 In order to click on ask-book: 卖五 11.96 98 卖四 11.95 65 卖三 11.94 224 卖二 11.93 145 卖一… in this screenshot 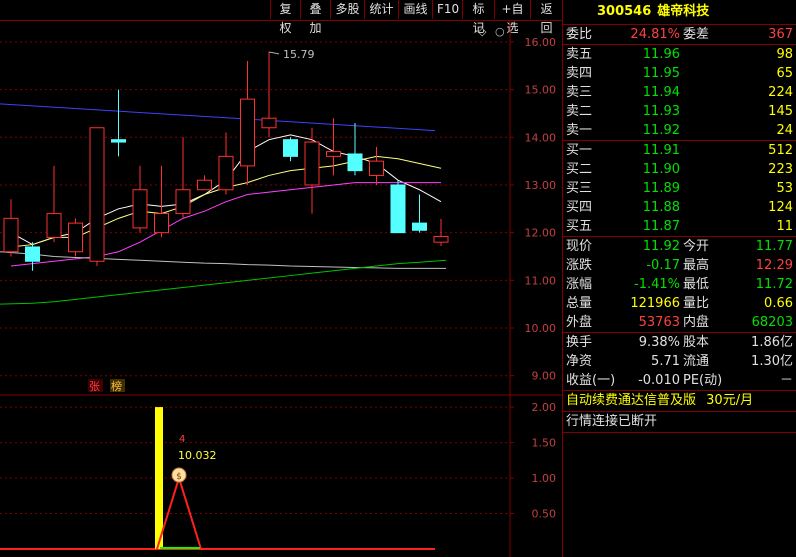, I will do `click(679, 92)`.